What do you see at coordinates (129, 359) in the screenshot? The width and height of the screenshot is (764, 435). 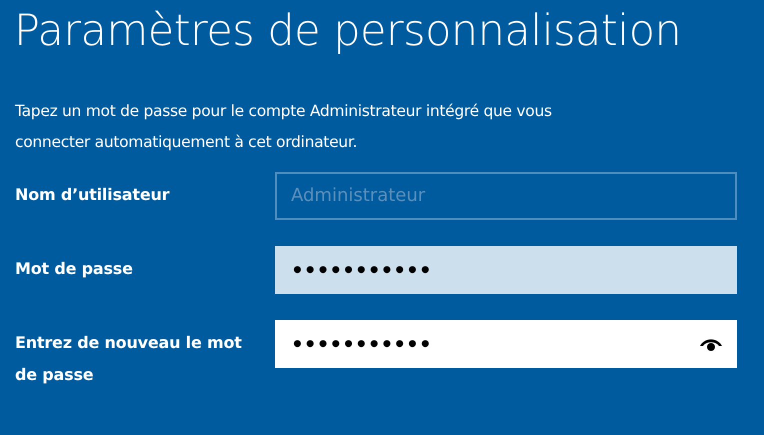 I see `field-label: Entrez de nouveau le mot de passe` at bounding box center [129, 359].